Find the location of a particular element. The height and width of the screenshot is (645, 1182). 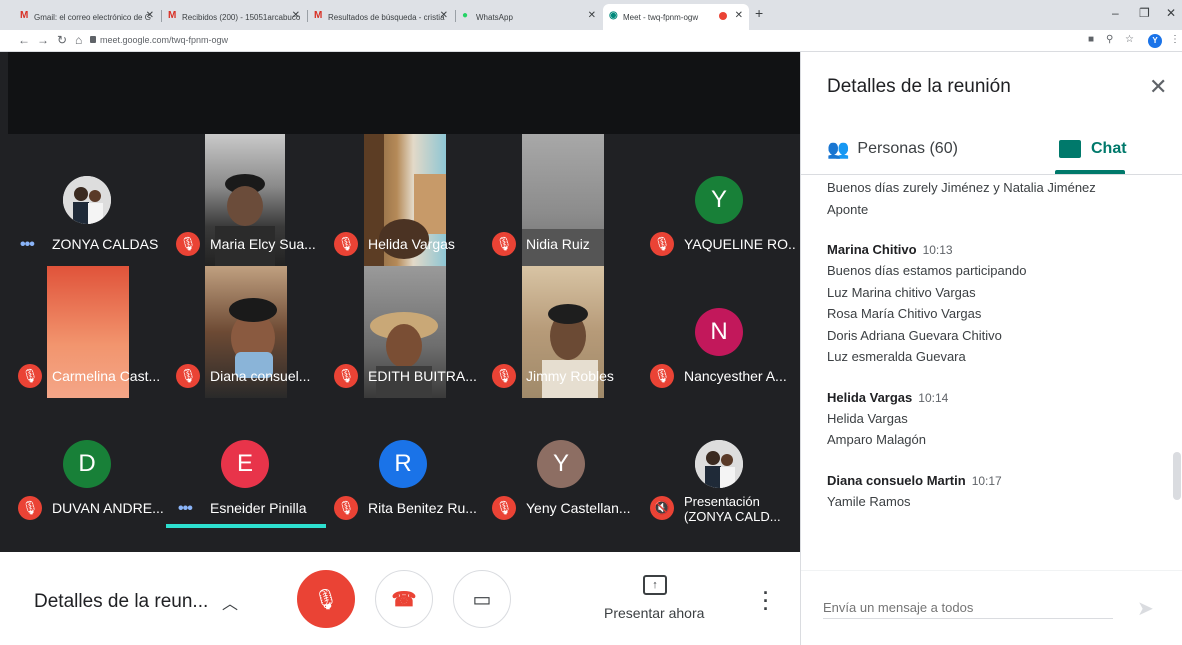

participant-name: Helida Vargas is located at coordinates (411, 244).